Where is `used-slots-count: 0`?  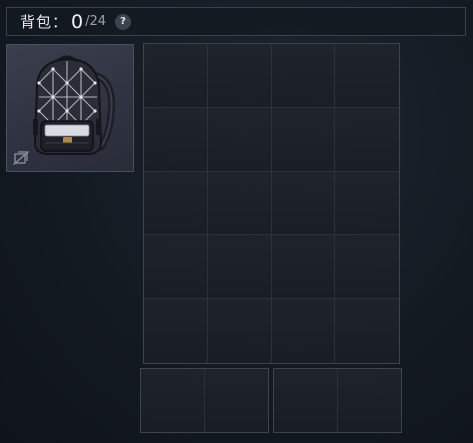 used-slots-count: 0 is located at coordinates (77, 21).